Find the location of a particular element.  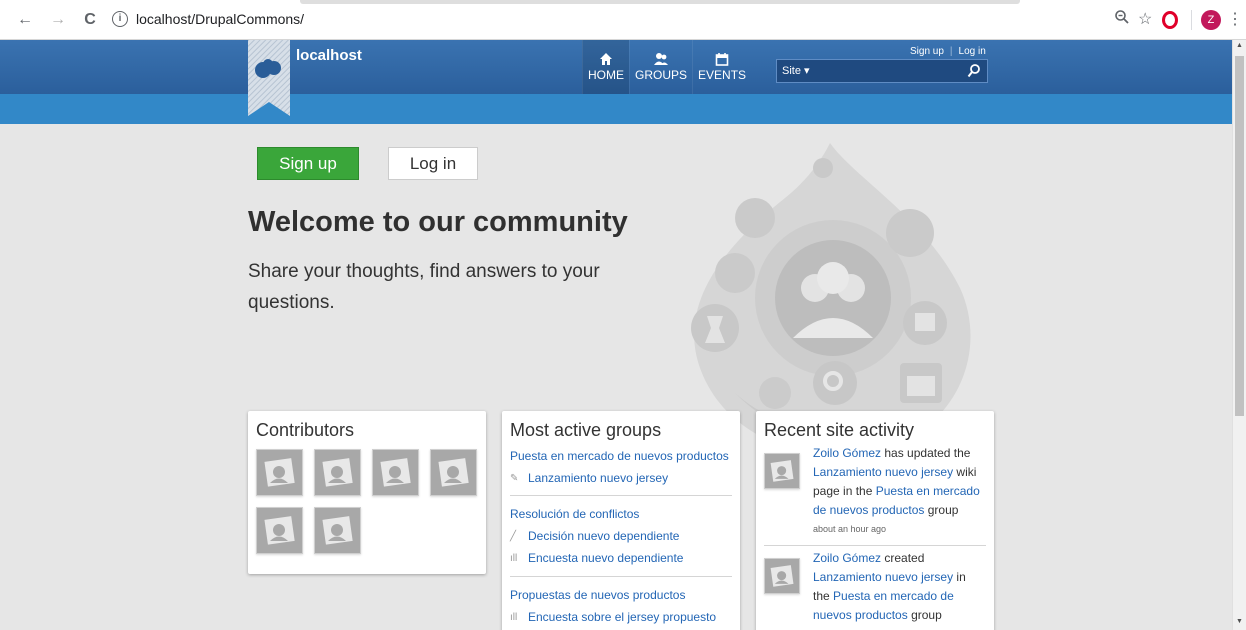

group-content-label: Decisión nuevo dependiente is located at coordinates (604, 536).